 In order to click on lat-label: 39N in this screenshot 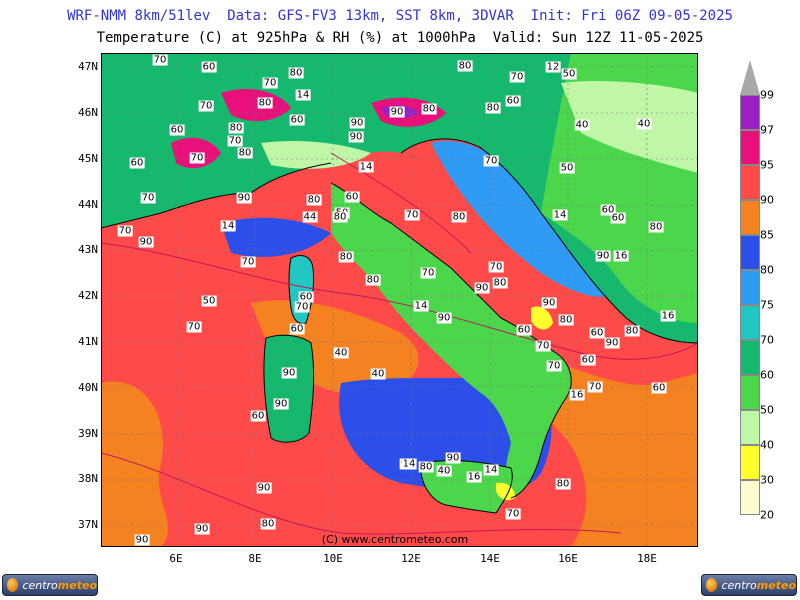, I will do `click(88, 433)`.